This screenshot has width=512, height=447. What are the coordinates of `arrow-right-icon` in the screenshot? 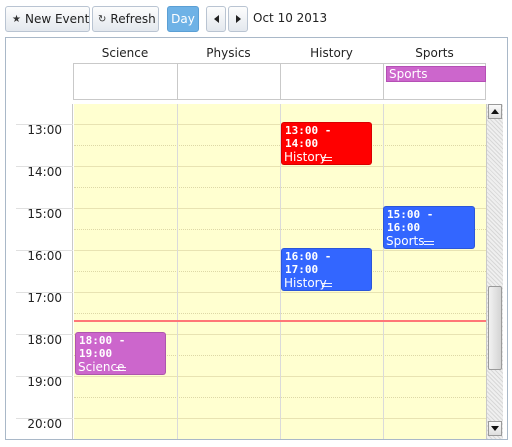 It's located at (238, 19).